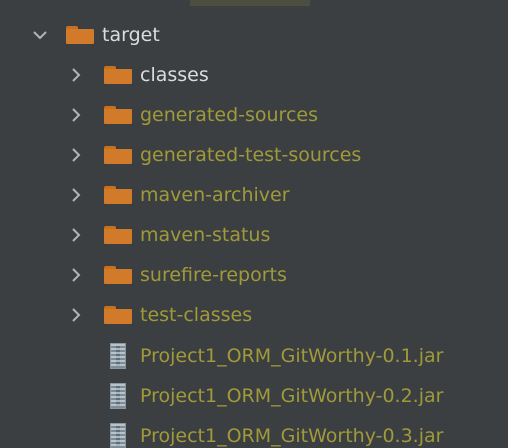 This screenshot has width=508, height=448. What do you see at coordinates (292, 356) in the screenshot?
I see `tree-node-label: Project1_ORM_GitWorthy-0.1.jar` at bounding box center [292, 356].